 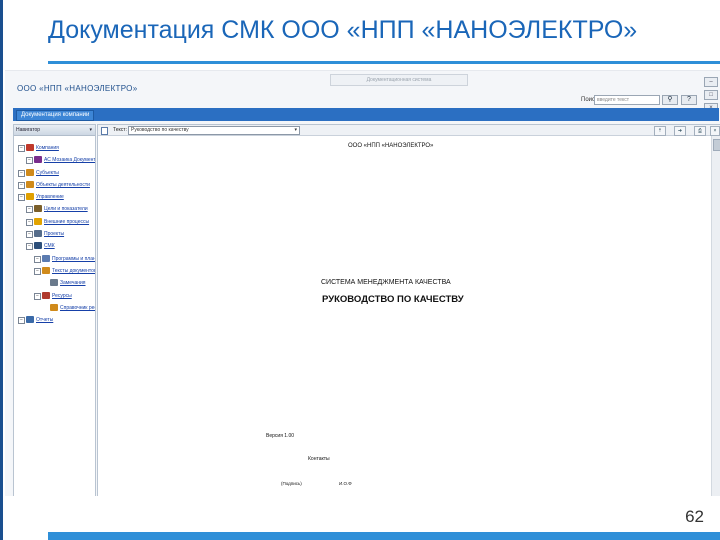 I want to click on page-number: 62, so click(x=694, y=516).